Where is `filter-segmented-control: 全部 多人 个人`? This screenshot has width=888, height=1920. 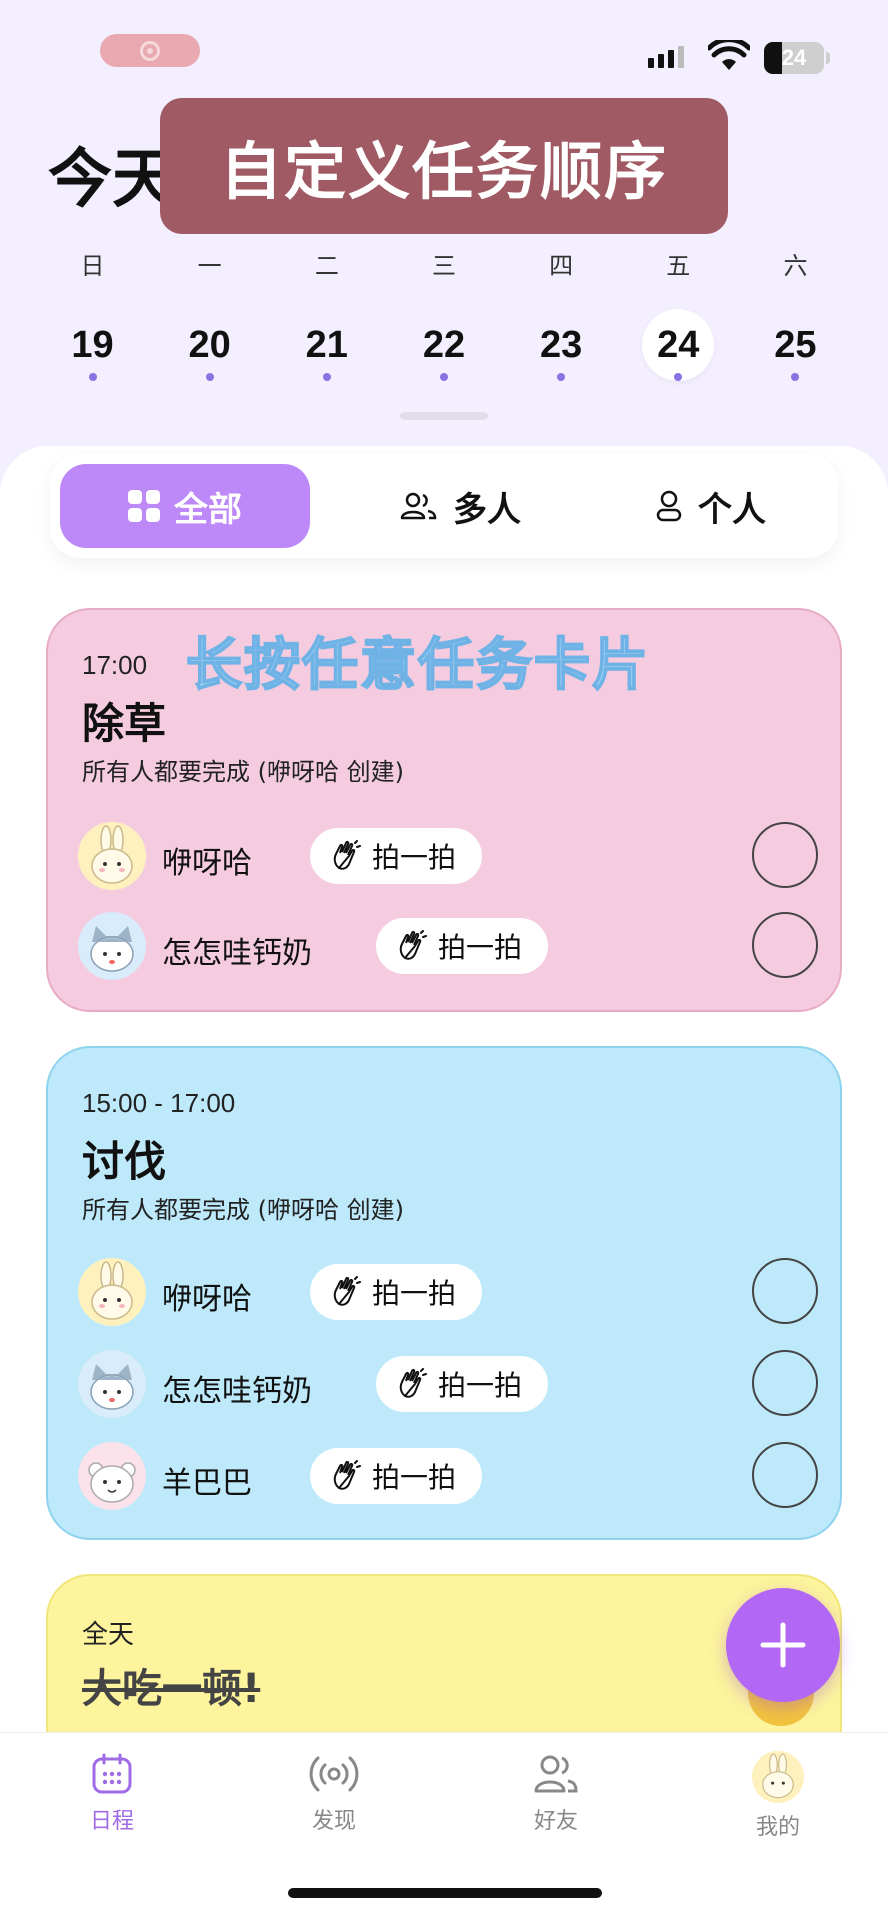 filter-segmented-control: 全部 多人 个人 is located at coordinates (444, 506).